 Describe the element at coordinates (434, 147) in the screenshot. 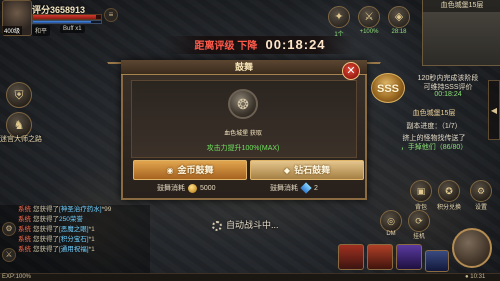

I see `quest-desc-2: ，手掉他们（86/80）` at that location.